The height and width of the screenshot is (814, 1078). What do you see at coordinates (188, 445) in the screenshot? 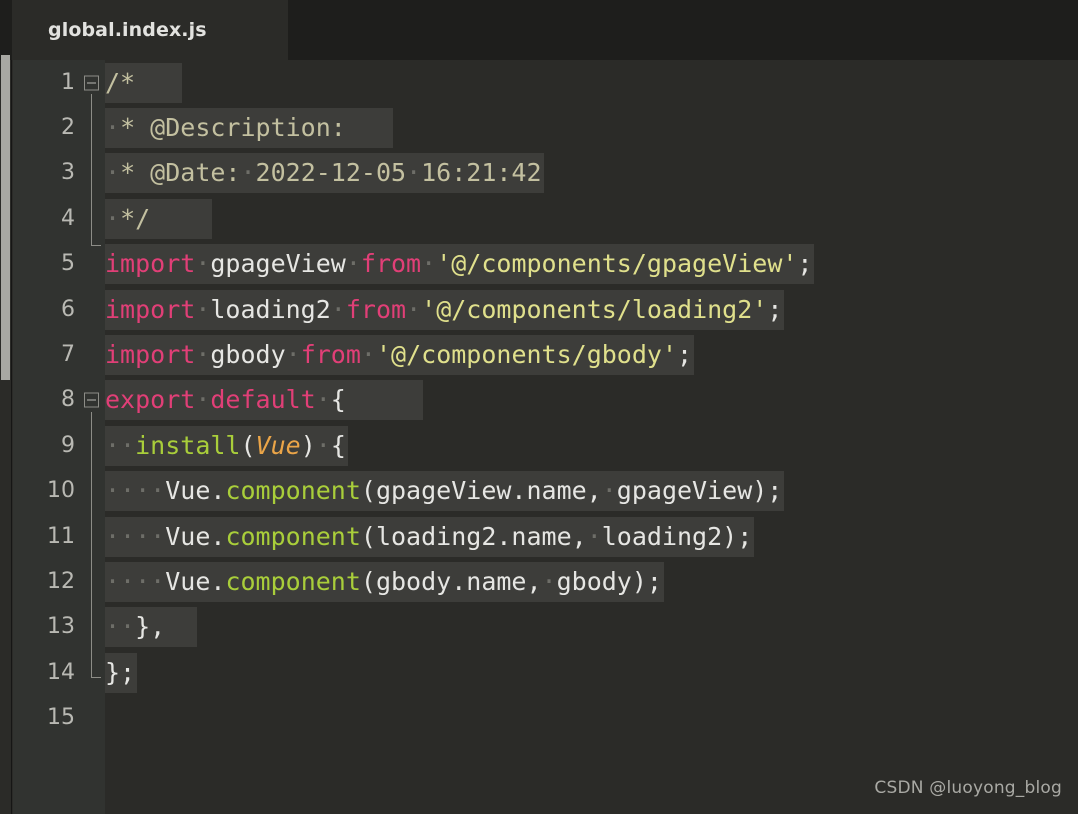
I see `token-function-install: install` at bounding box center [188, 445].